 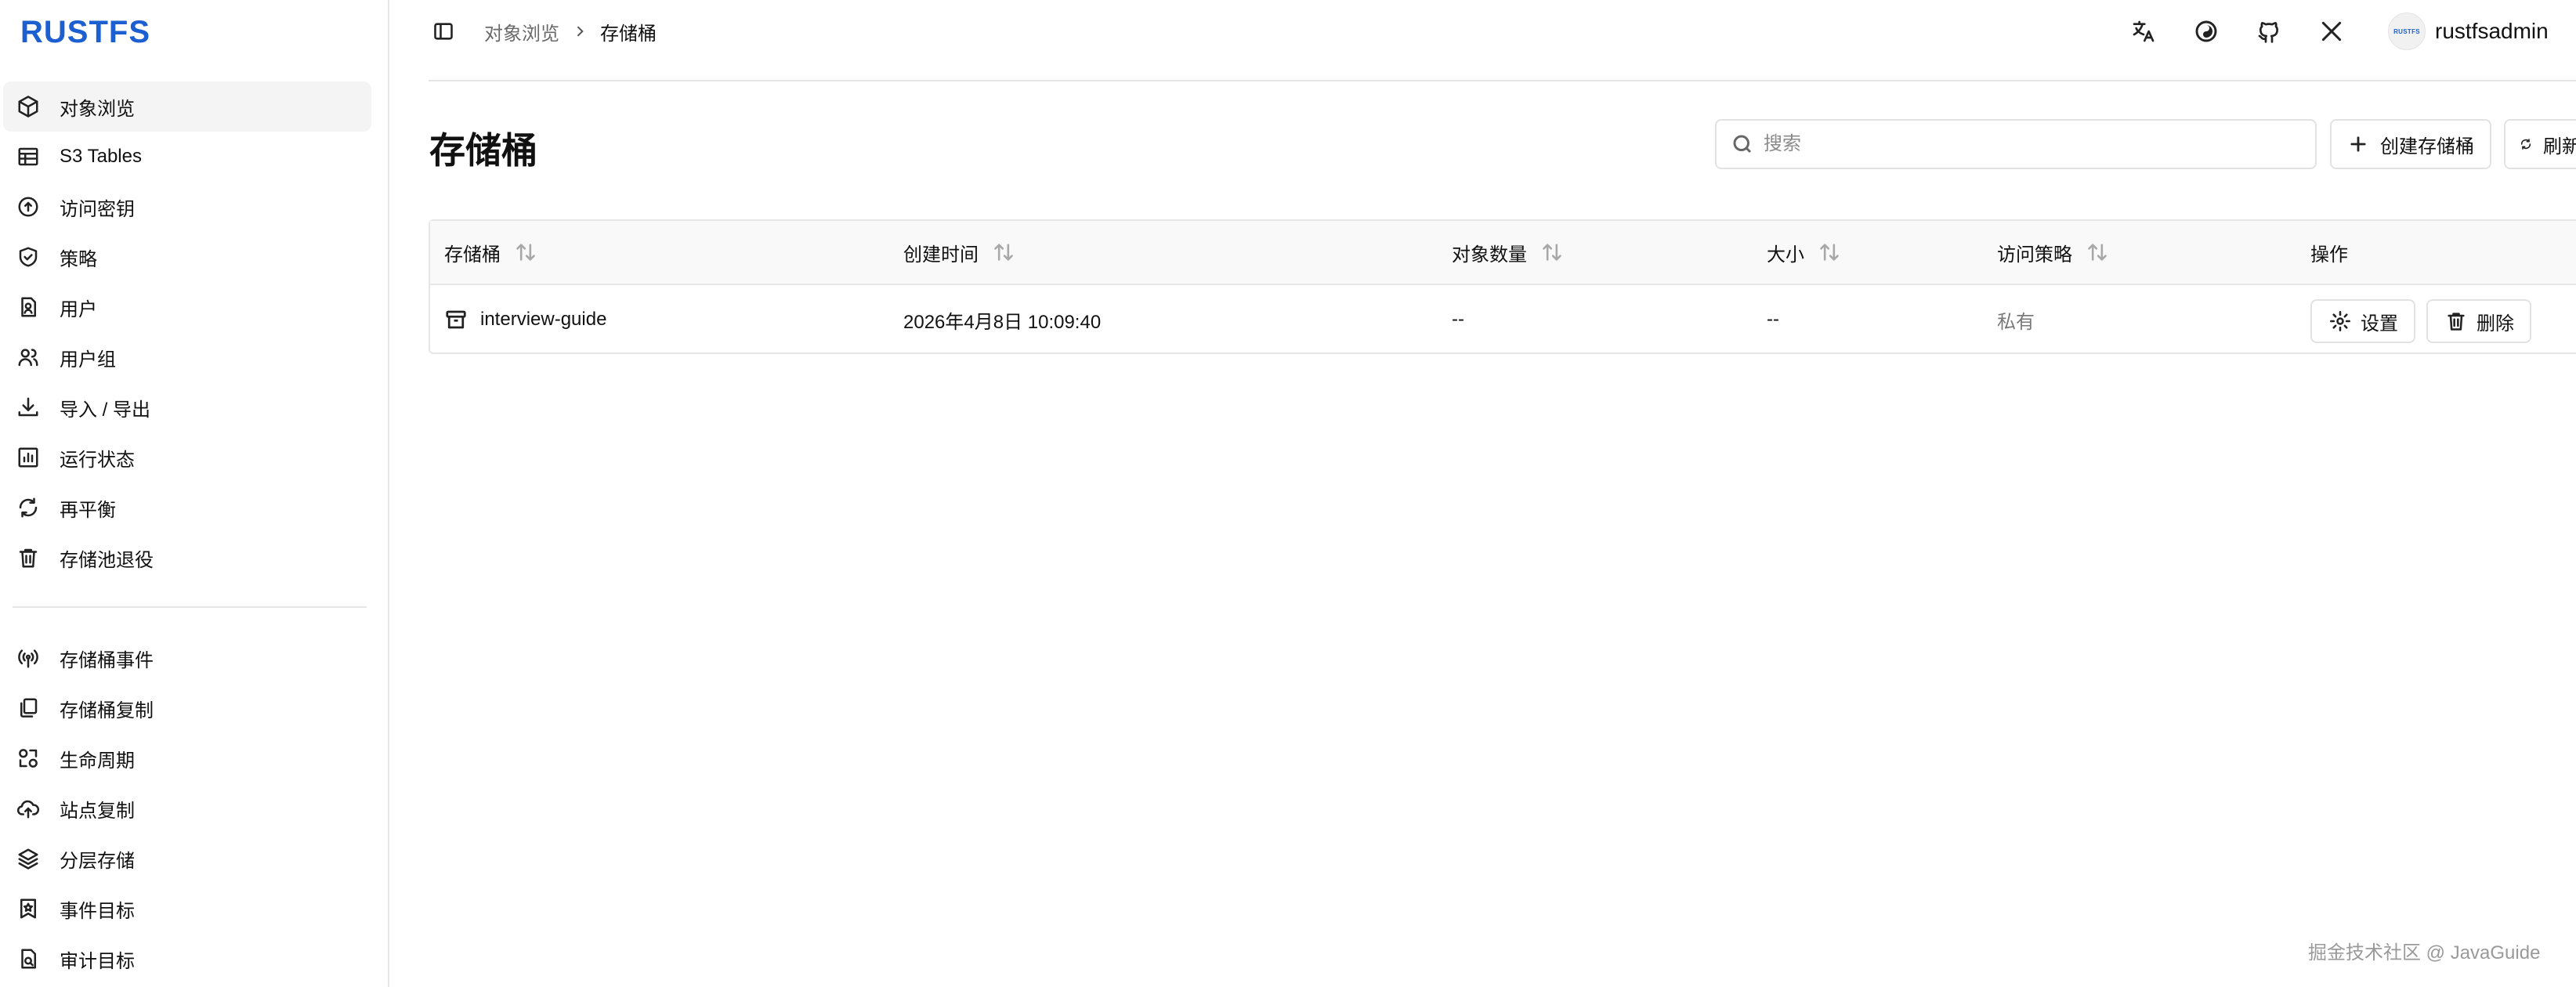 What do you see at coordinates (187, 207) in the screenshot?
I see `sidebar-item-access-keys: 访问密钥` at bounding box center [187, 207].